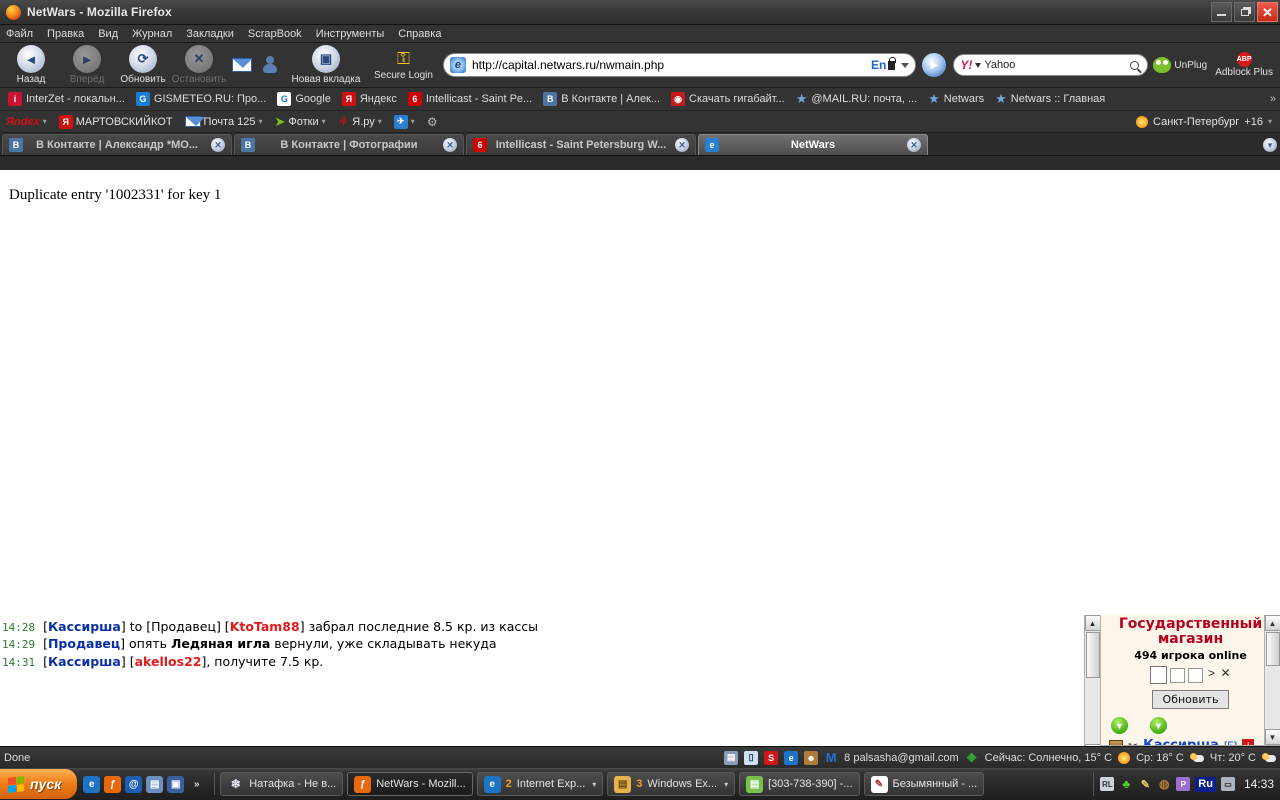  Describe the element at coordinates (242, 65) in the screenshot. I see `mail-button` at that location.